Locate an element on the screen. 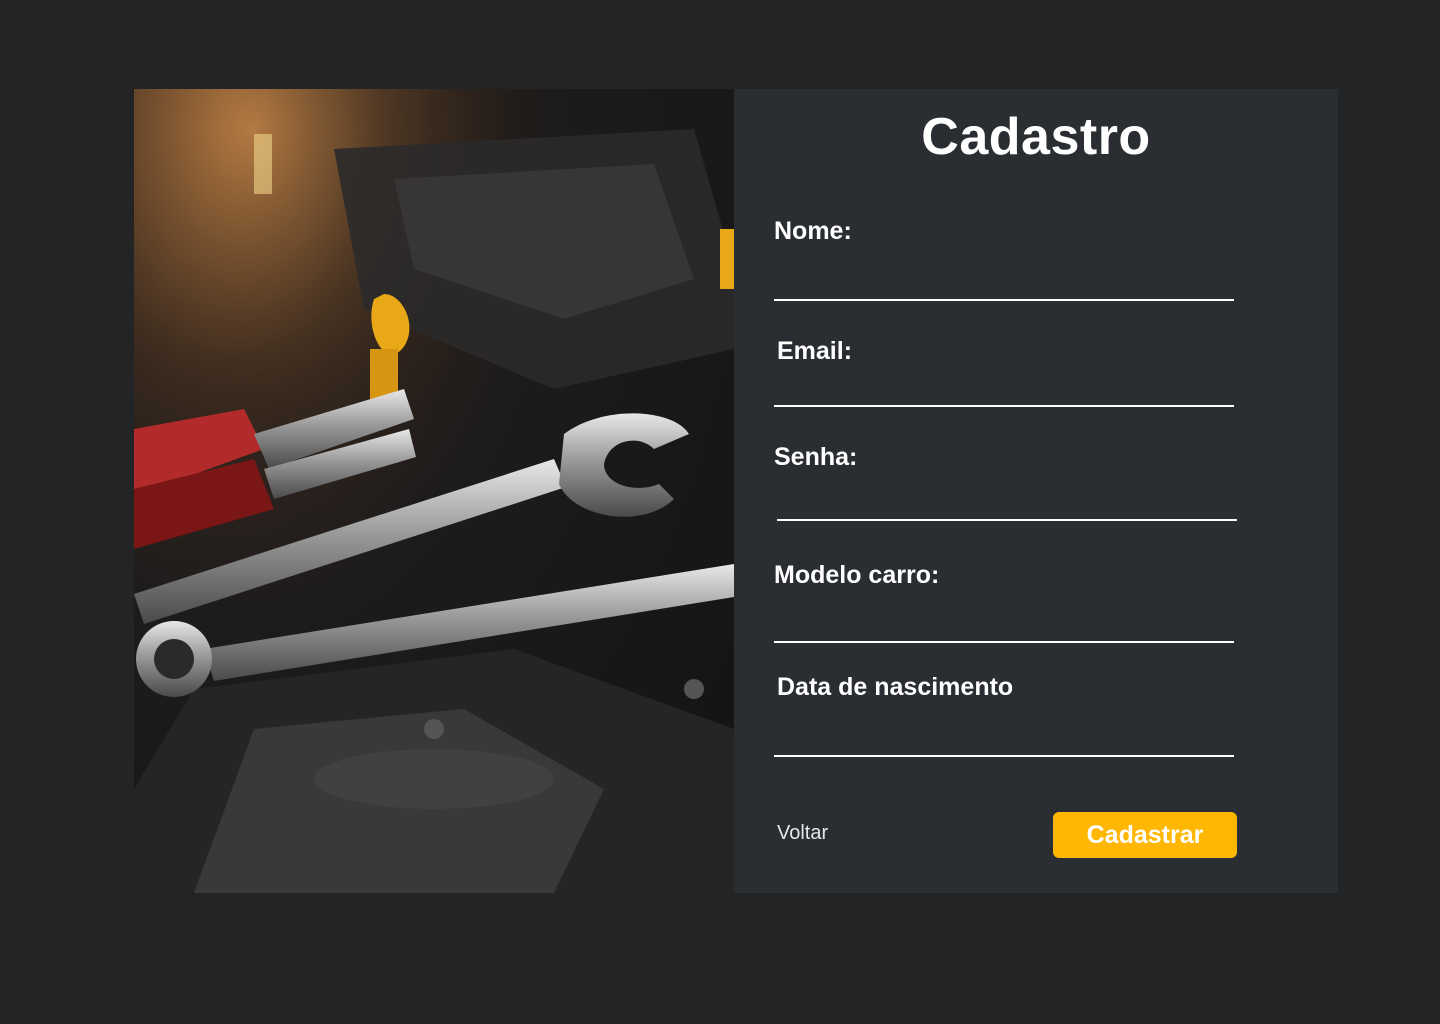 The width and height of the screenshot is (1440, 1024). back-link: Voltar is located at coordinates (802, 833).